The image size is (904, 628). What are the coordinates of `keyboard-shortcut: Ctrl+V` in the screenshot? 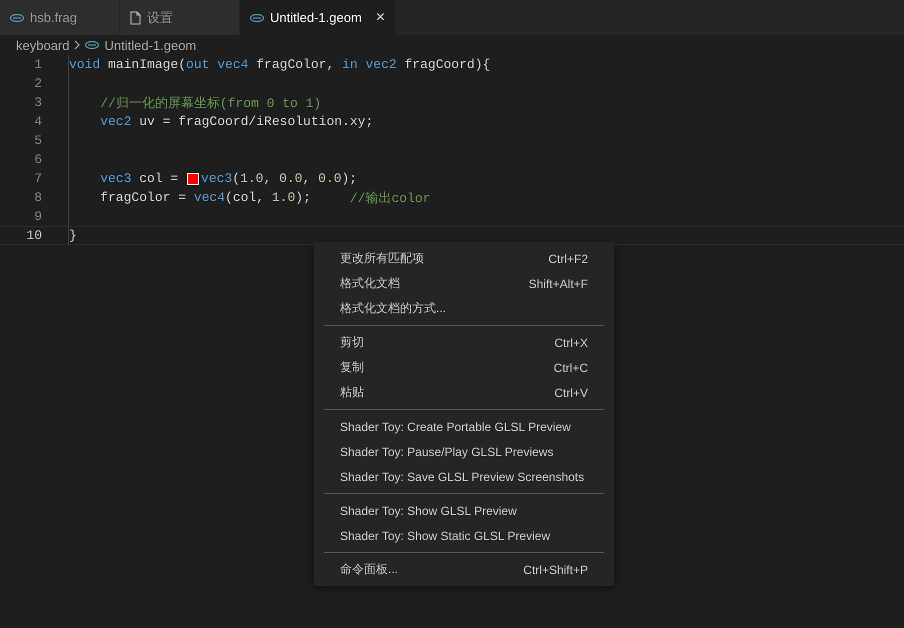 It's located at (571, 393).